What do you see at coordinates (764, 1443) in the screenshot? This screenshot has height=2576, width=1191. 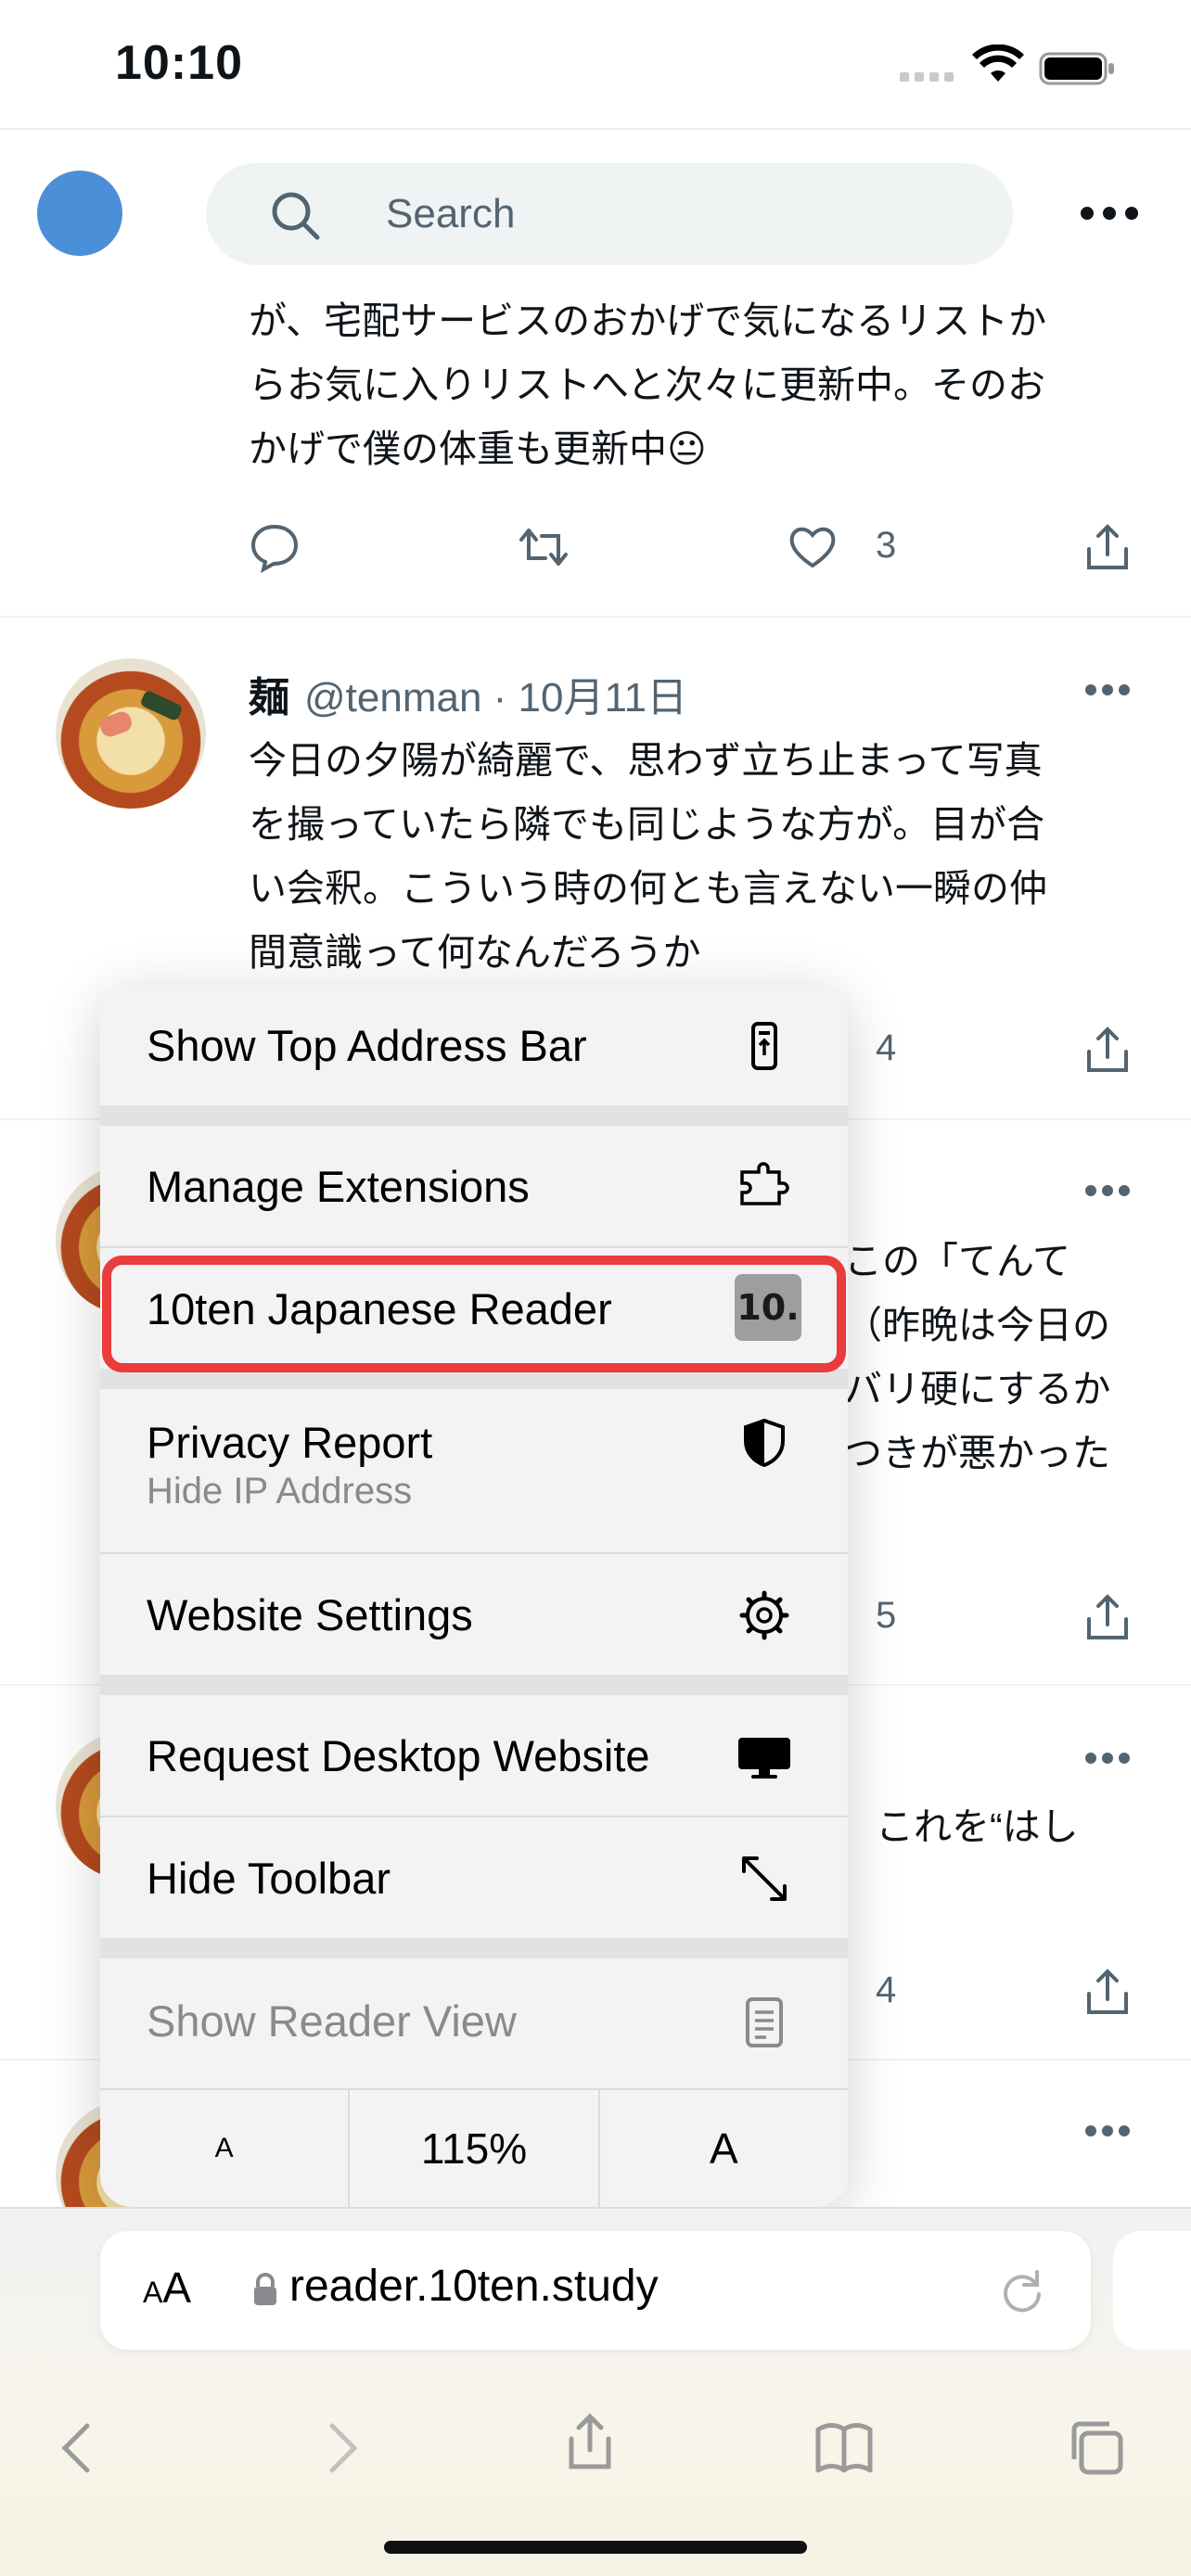 I see `shield-icon` at bounding box center [764, 1443].